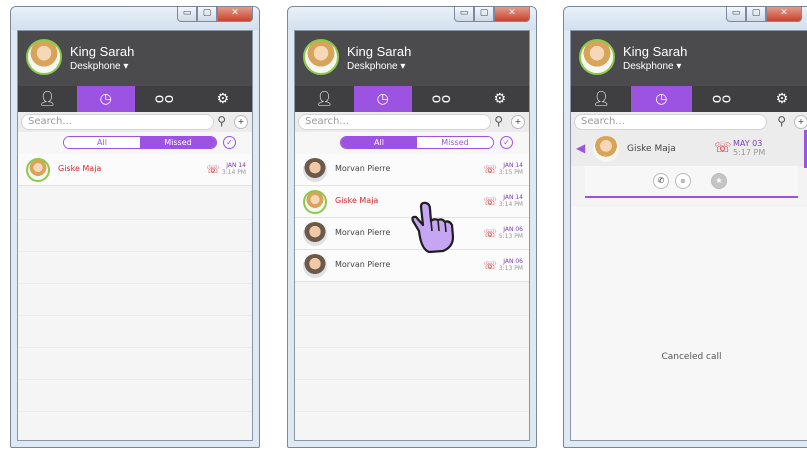 This screenshot has height=453, width=807. I want to click on contact-name: Giske Maja, so click(651, 149).